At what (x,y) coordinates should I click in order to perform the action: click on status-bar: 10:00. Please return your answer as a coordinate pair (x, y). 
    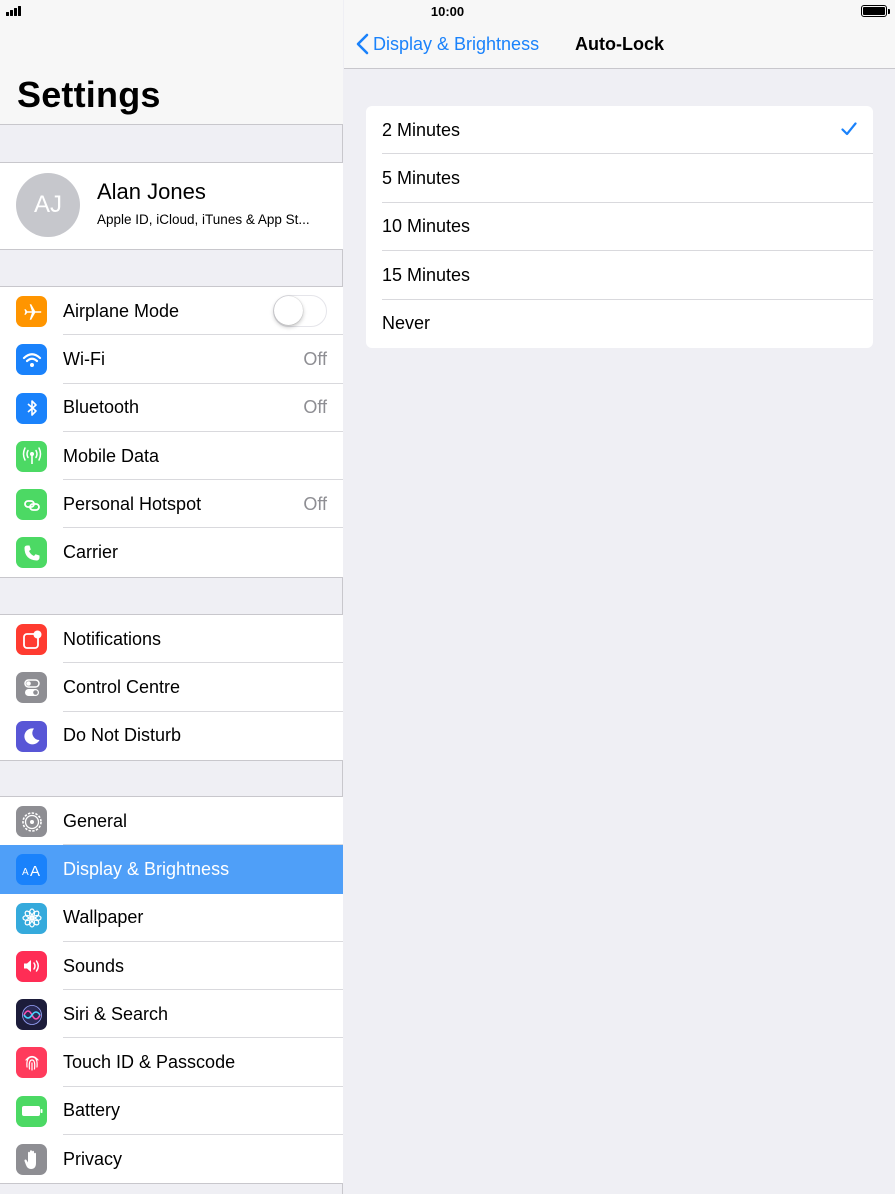
    Looking at the image, I should click on (447, 12).